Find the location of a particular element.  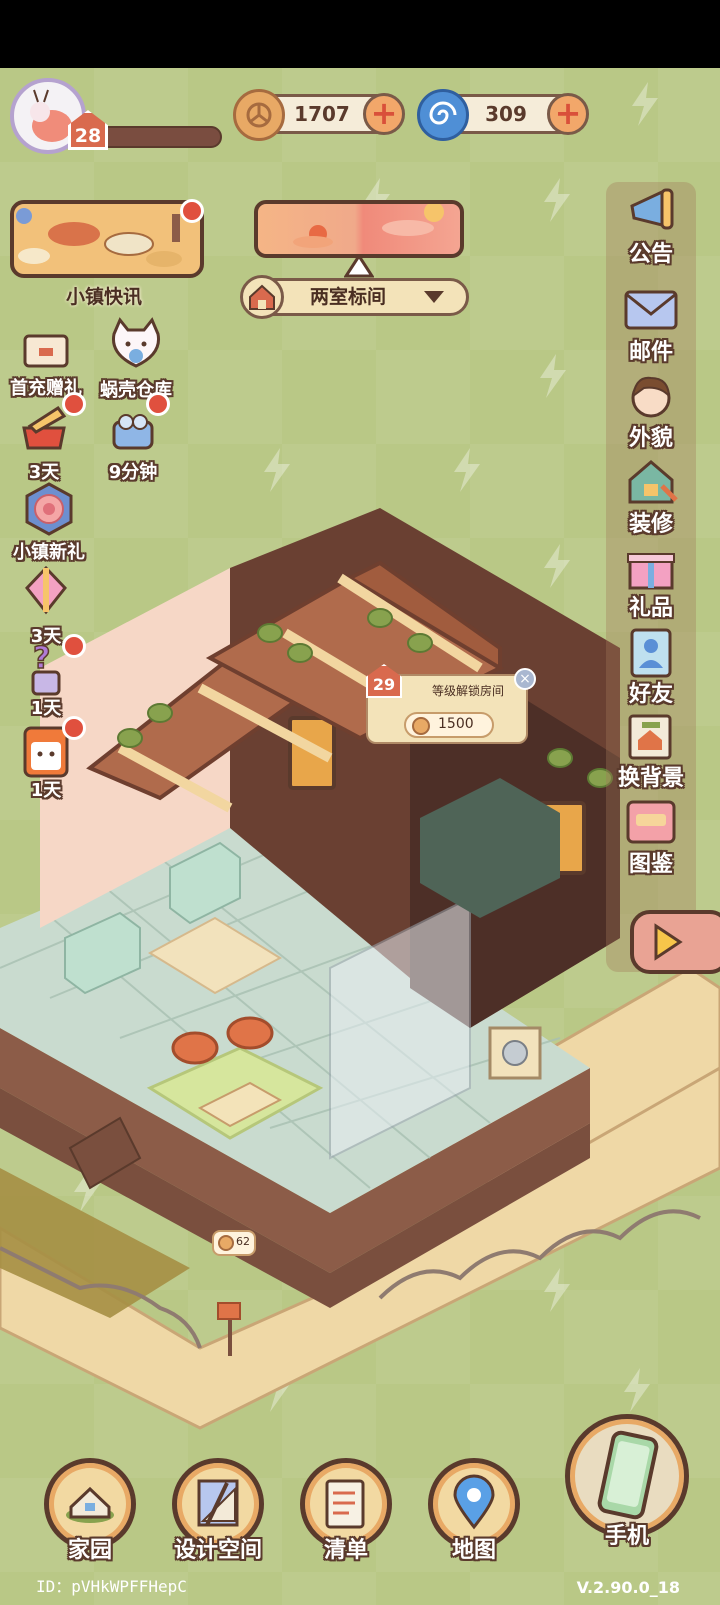

town-news-banner is located at coordinates (107, 239).